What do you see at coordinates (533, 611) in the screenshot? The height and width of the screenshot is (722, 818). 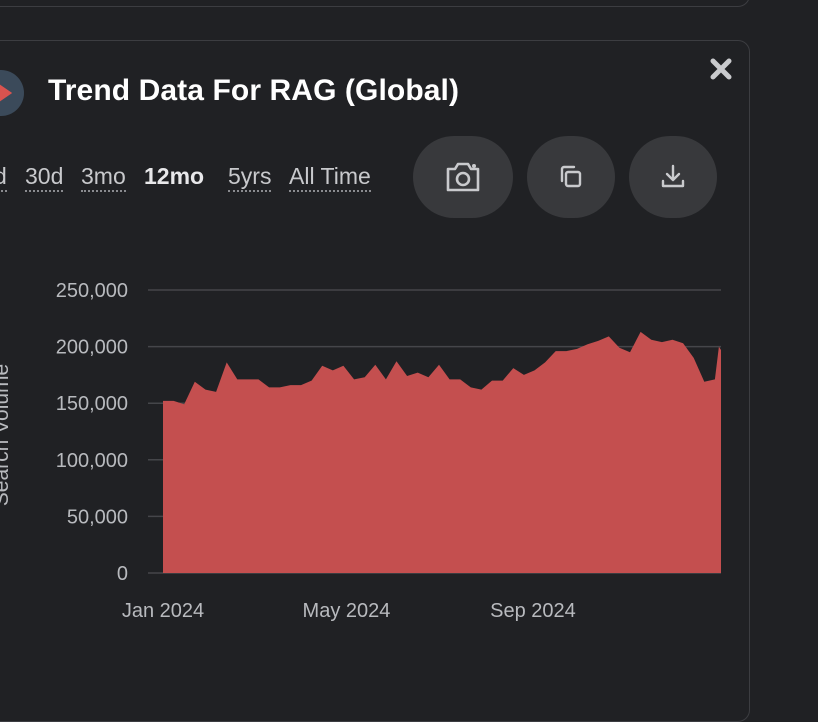 I see `x-tick-label: Sep 2024` at bounding box center [533, 611].